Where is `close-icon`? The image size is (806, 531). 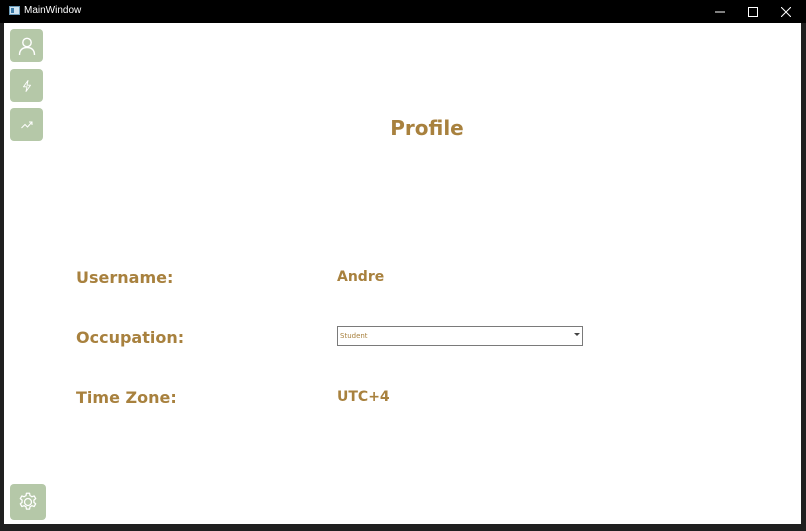 close-icon is located at coordinates (786, 11).